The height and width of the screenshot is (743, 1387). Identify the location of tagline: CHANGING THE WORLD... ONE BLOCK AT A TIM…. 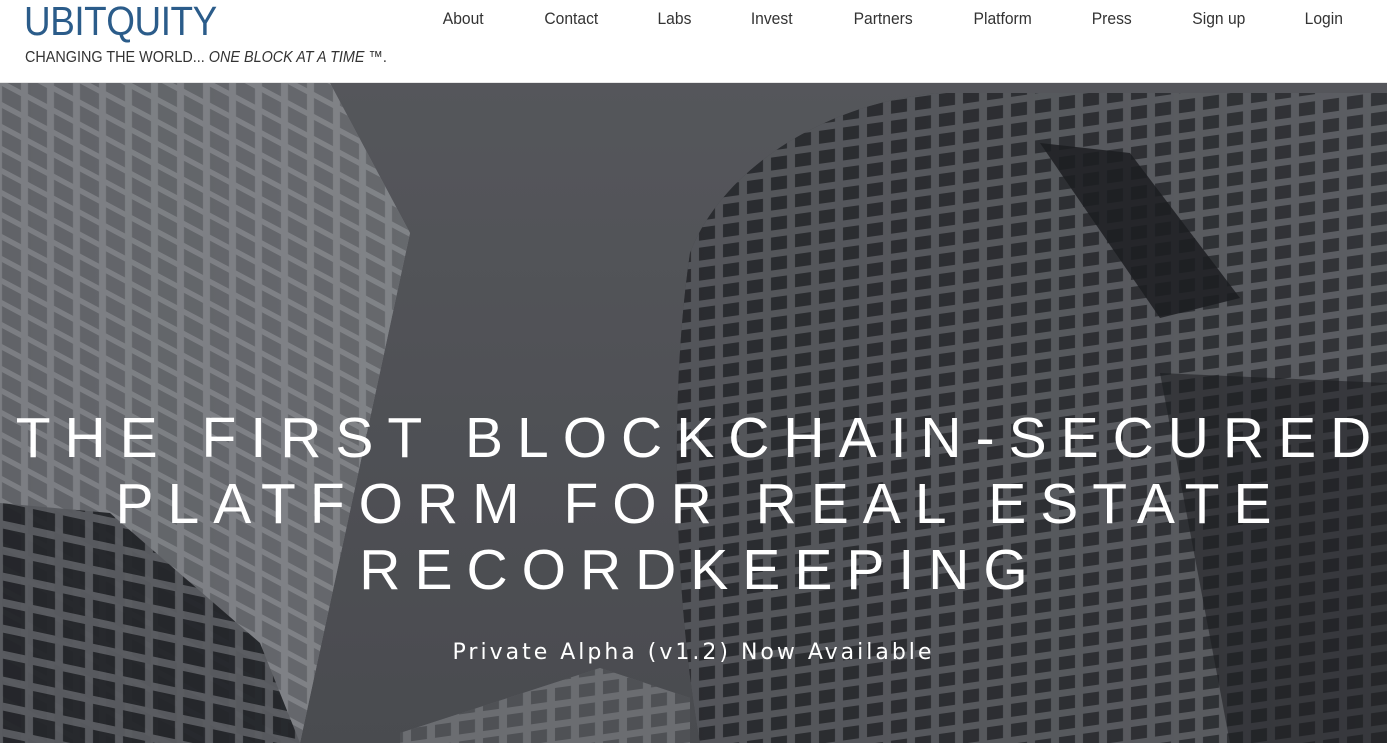
(206, 58).